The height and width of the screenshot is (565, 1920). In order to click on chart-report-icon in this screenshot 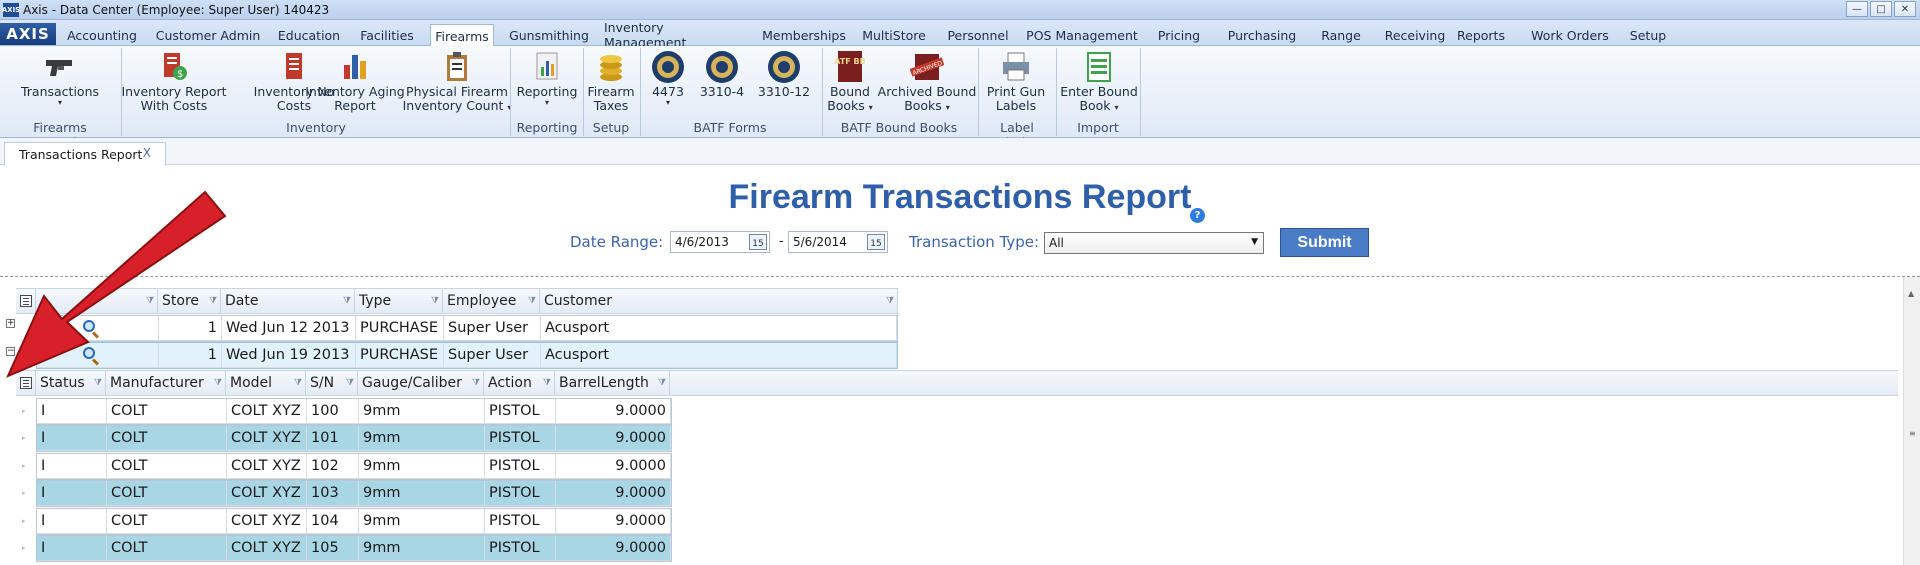, I will do `click(547, 67)`.